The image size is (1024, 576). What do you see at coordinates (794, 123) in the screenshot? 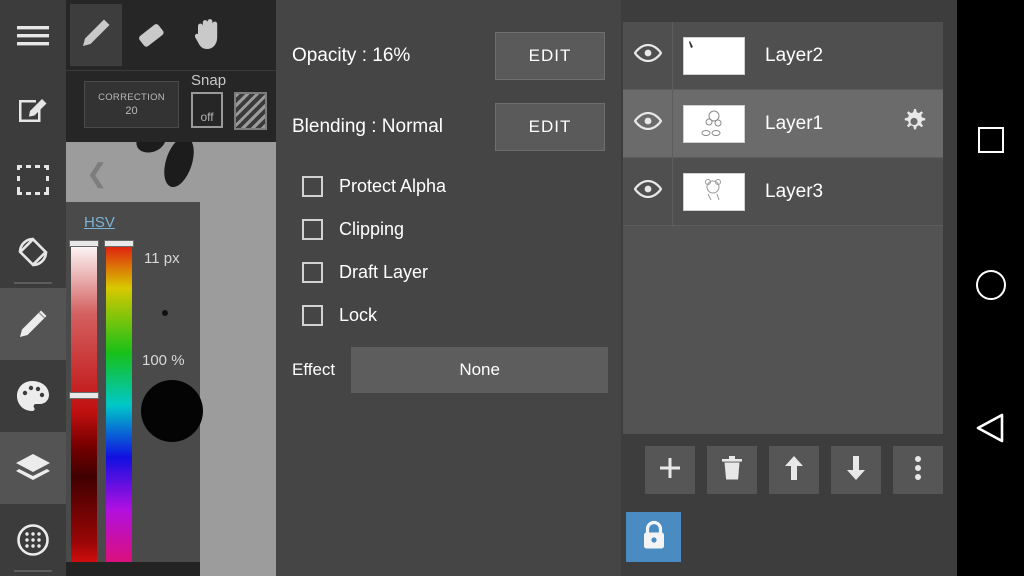
I see `layer-name: Layer1` at bounding box center [794, 123].